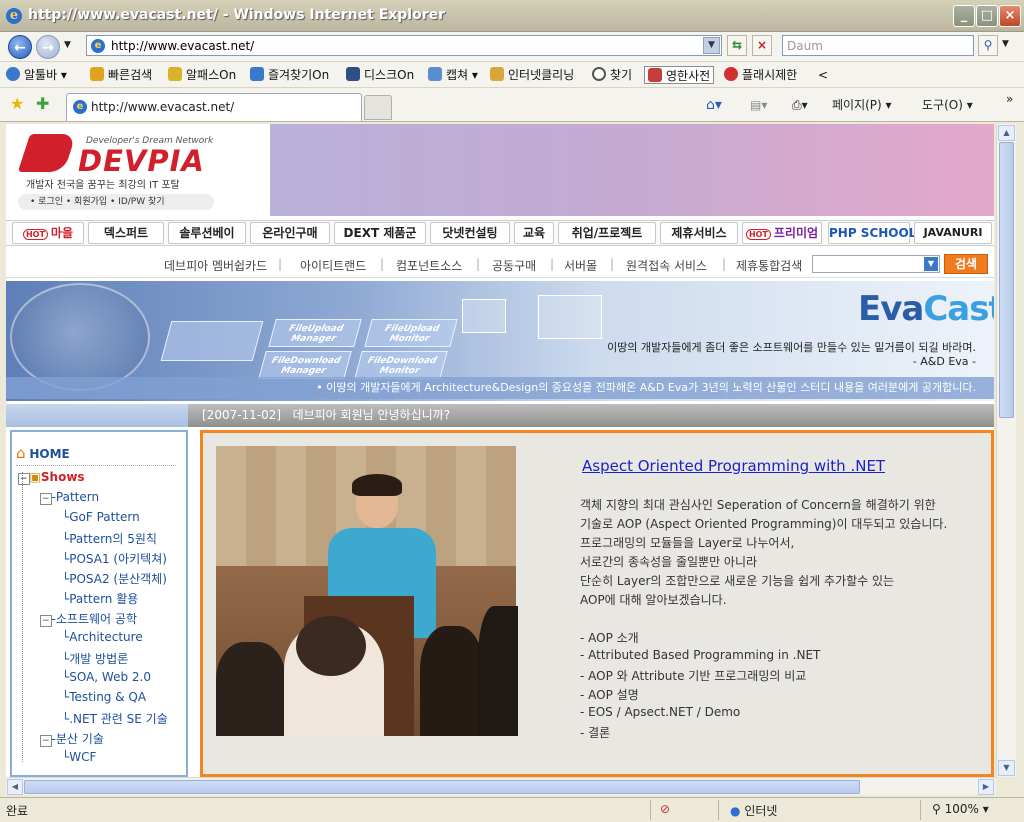  Describe the element at coordinates (665, 809) in the screenshot. I see `popup-blocker-icon: ⊘` at that location.